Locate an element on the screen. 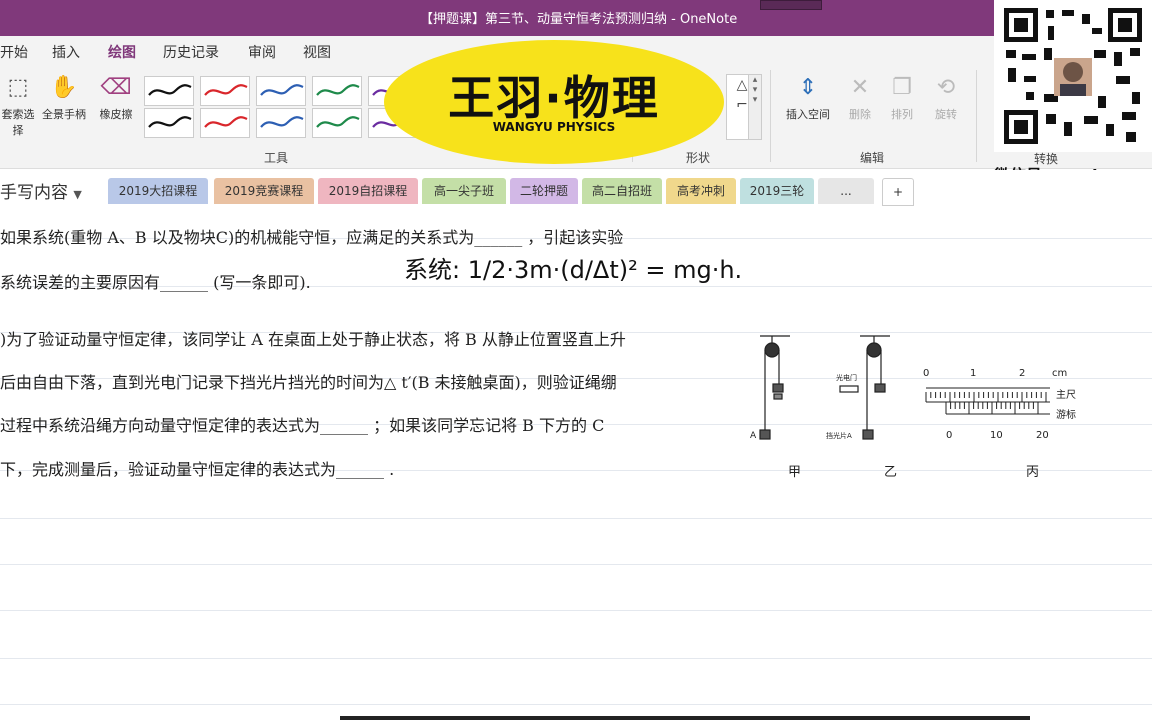 This screenshot has width=1152, height=720. figure-label-bing: 丙 is located at coordinates (1032, 472).